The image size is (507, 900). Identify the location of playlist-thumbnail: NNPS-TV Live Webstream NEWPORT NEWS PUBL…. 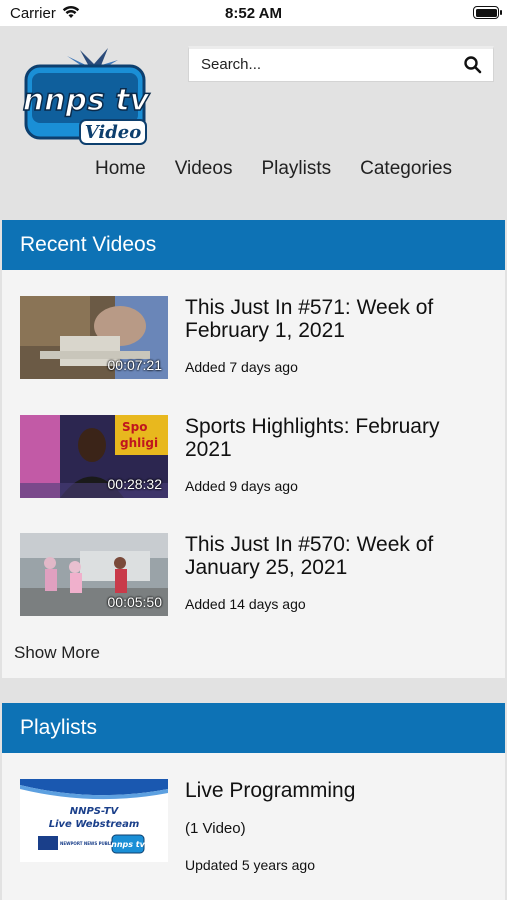
(94, 820).